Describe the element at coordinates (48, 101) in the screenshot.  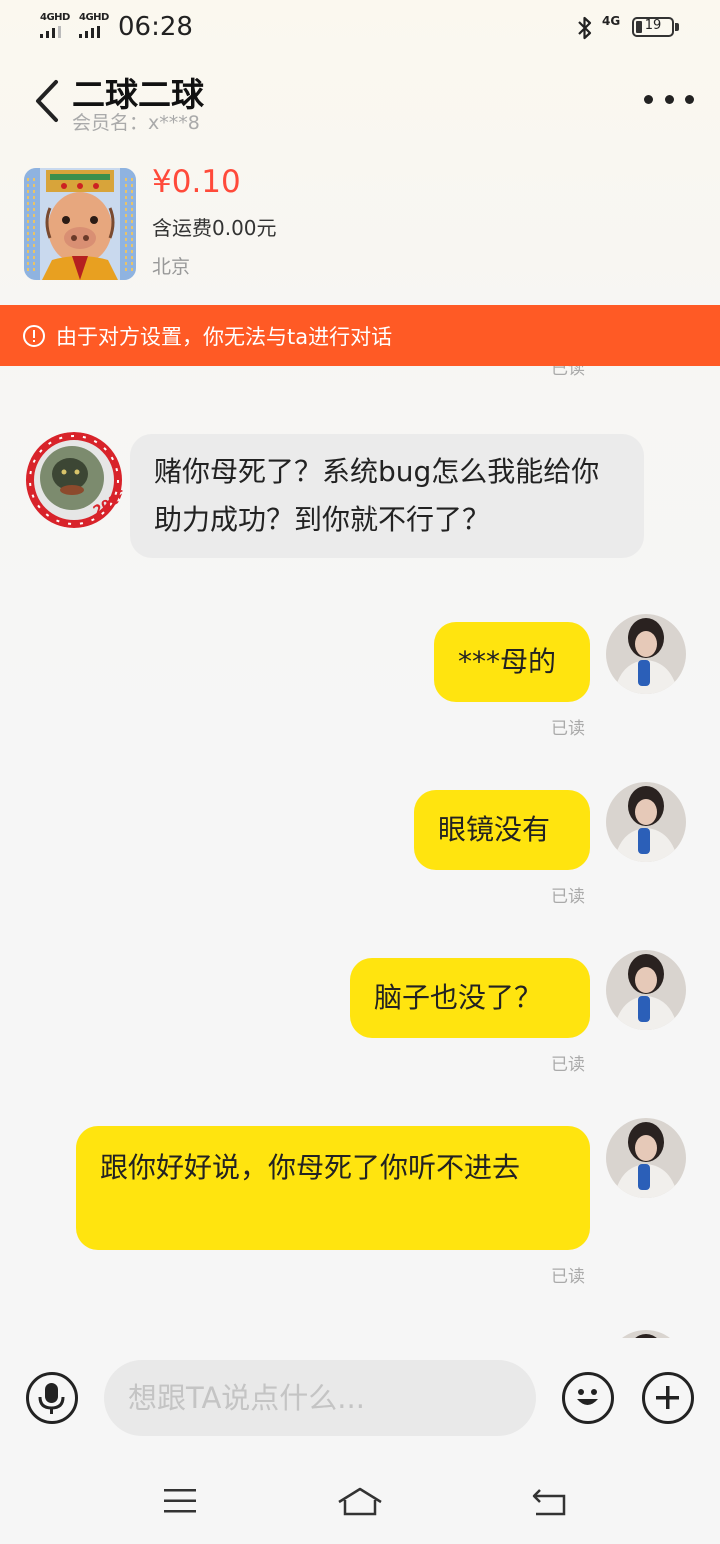
I see `back-arrow-icon` at that location.